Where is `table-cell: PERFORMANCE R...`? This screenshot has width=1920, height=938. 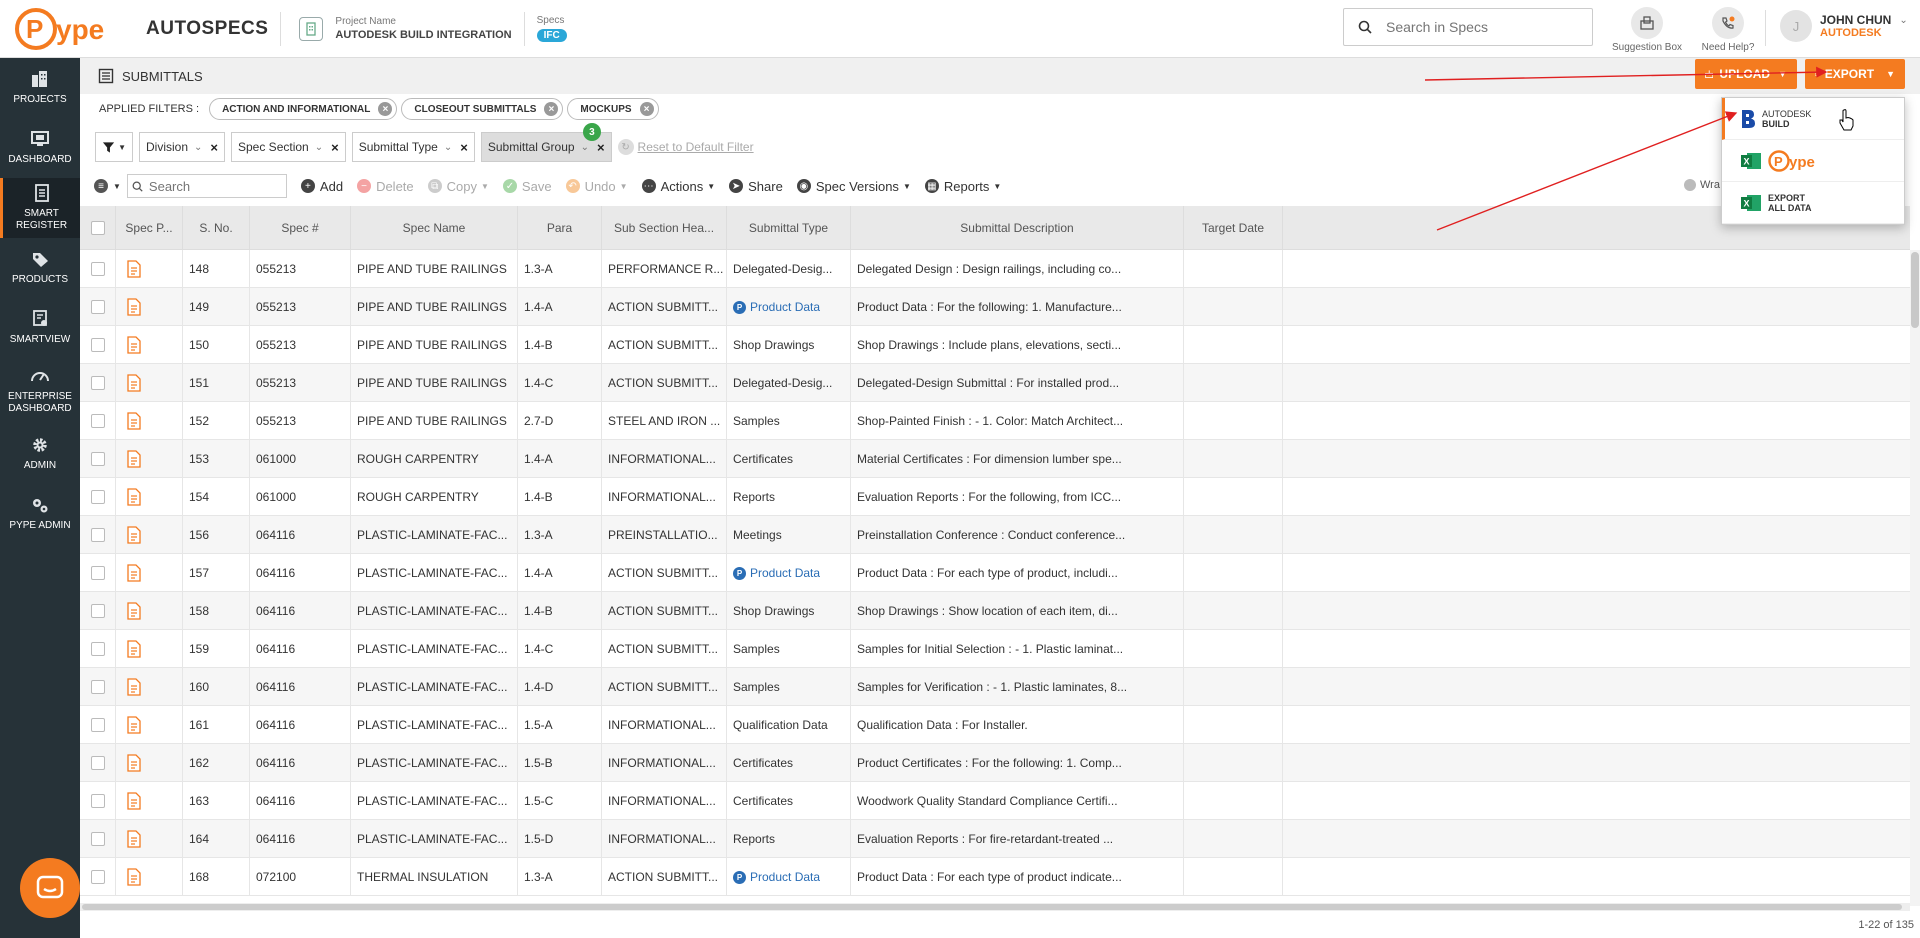
table-cell: PERFORMANCE R... is located at coordinates (664, 269).